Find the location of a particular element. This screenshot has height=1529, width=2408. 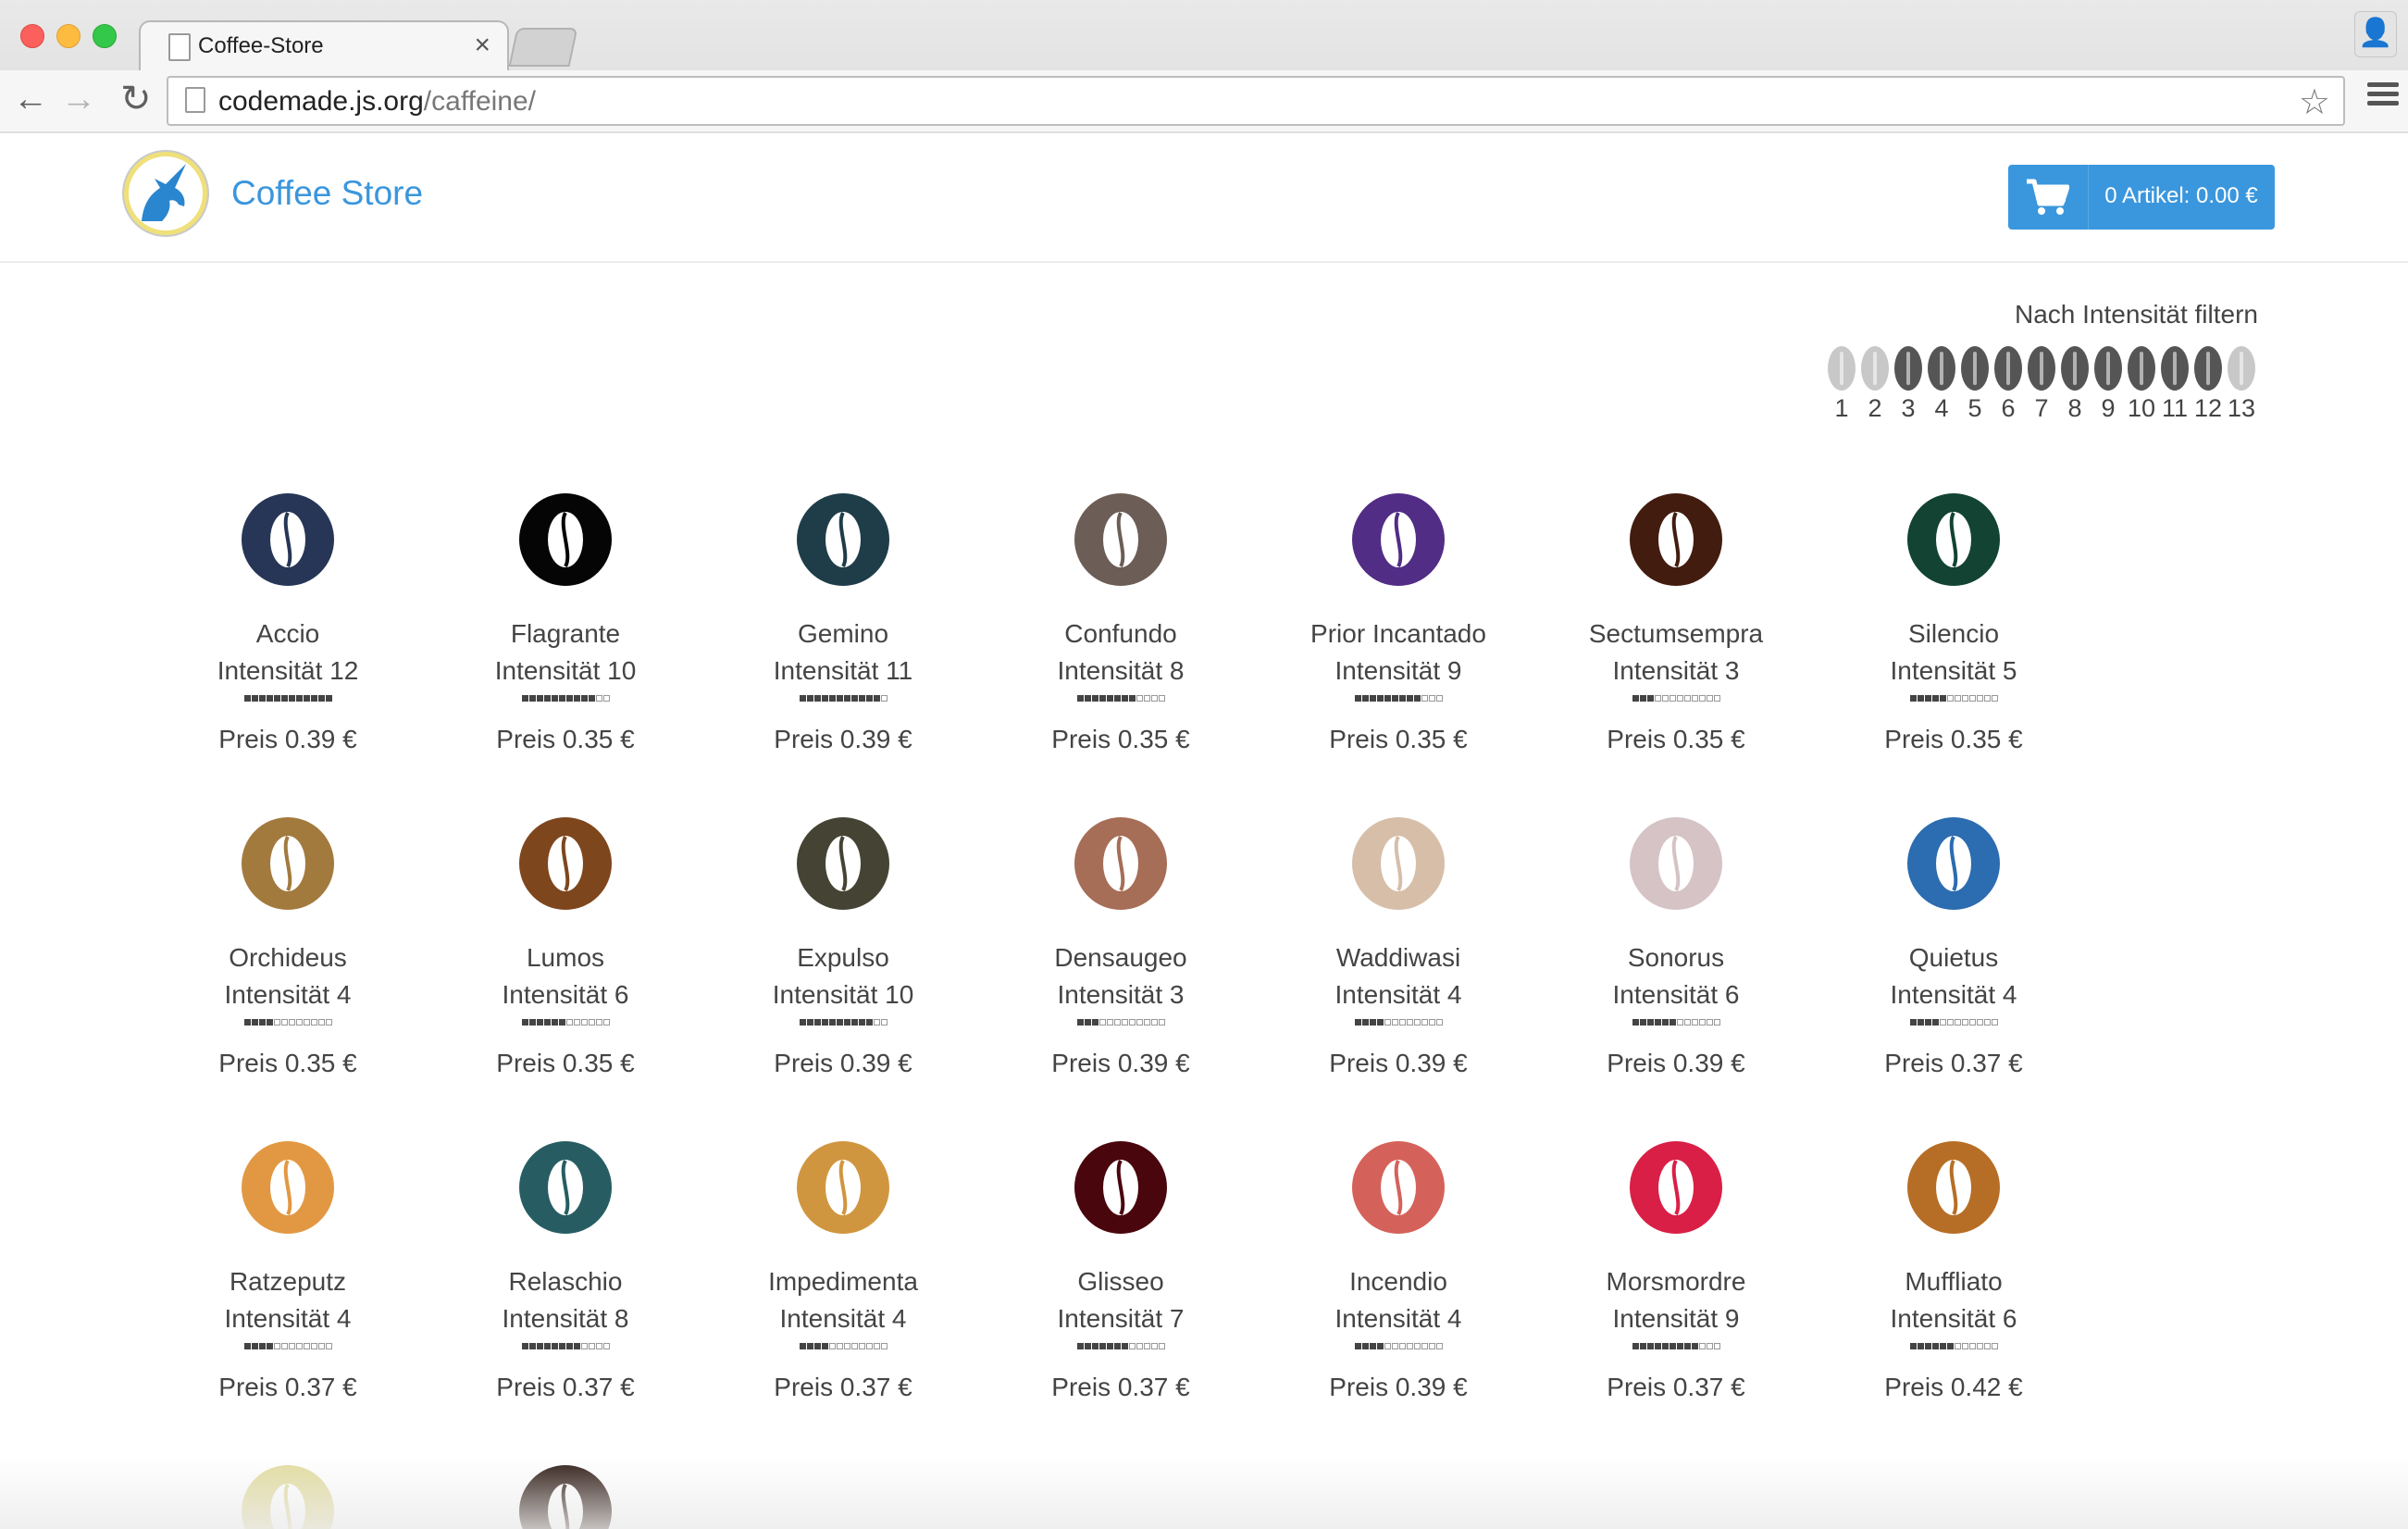

address-bar: codemade.js.org/caffeine/ ☆ is located at coordinates (1256, 101).